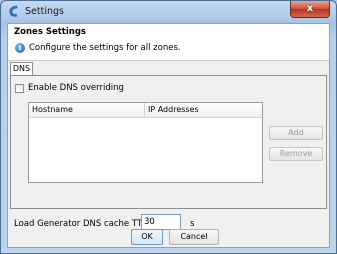 The height and width of the screenshot is (254, 337). Describe the element at coordinates (19, 88) in the screenshot. I see `enable-dns-overriding-checkbox` at that location.